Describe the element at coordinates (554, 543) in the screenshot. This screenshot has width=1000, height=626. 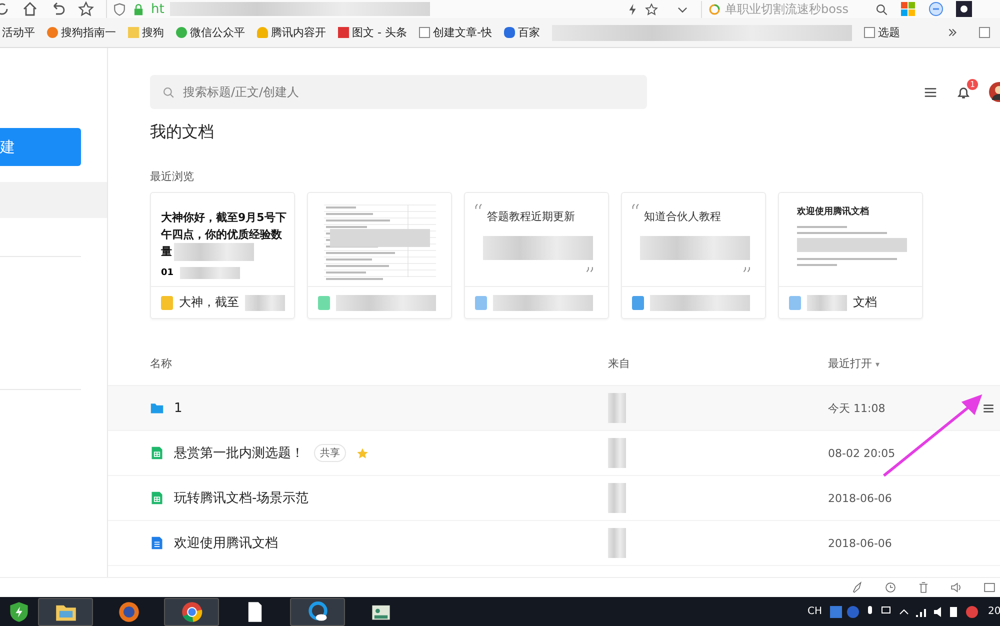
I see `file-row: 欢迎使用腾讯文档 2018-06-06` at that location.